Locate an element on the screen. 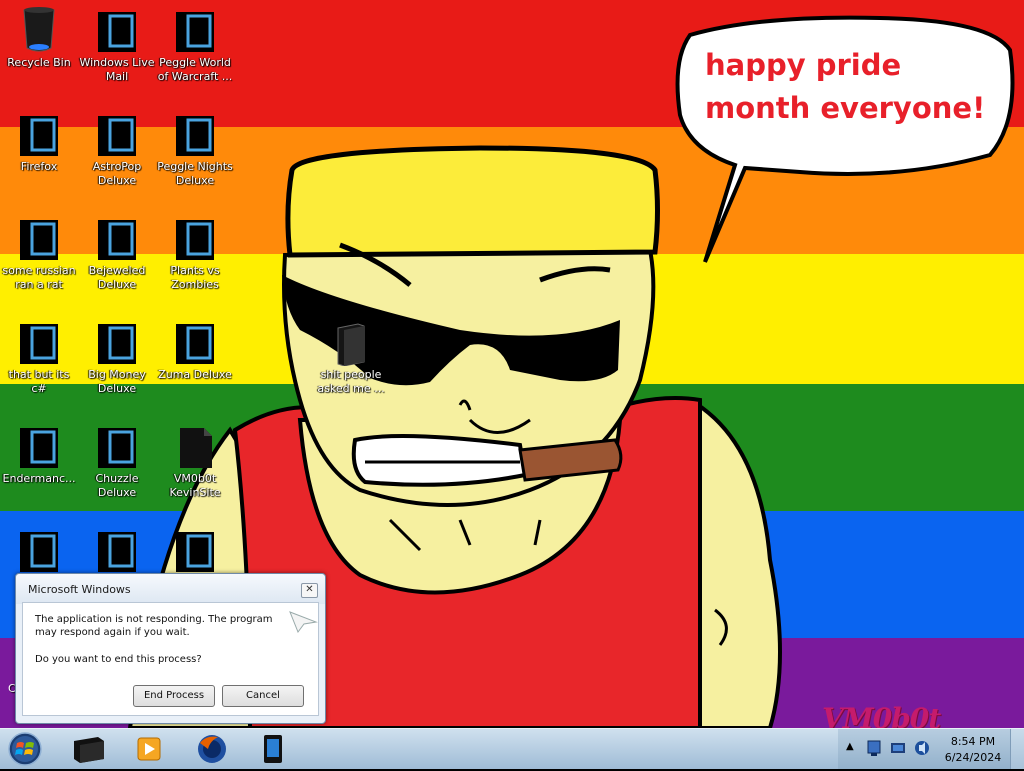 The height and width of the screenshot is (771, 1024). media-player-icon is located at coordinates (149, 749).